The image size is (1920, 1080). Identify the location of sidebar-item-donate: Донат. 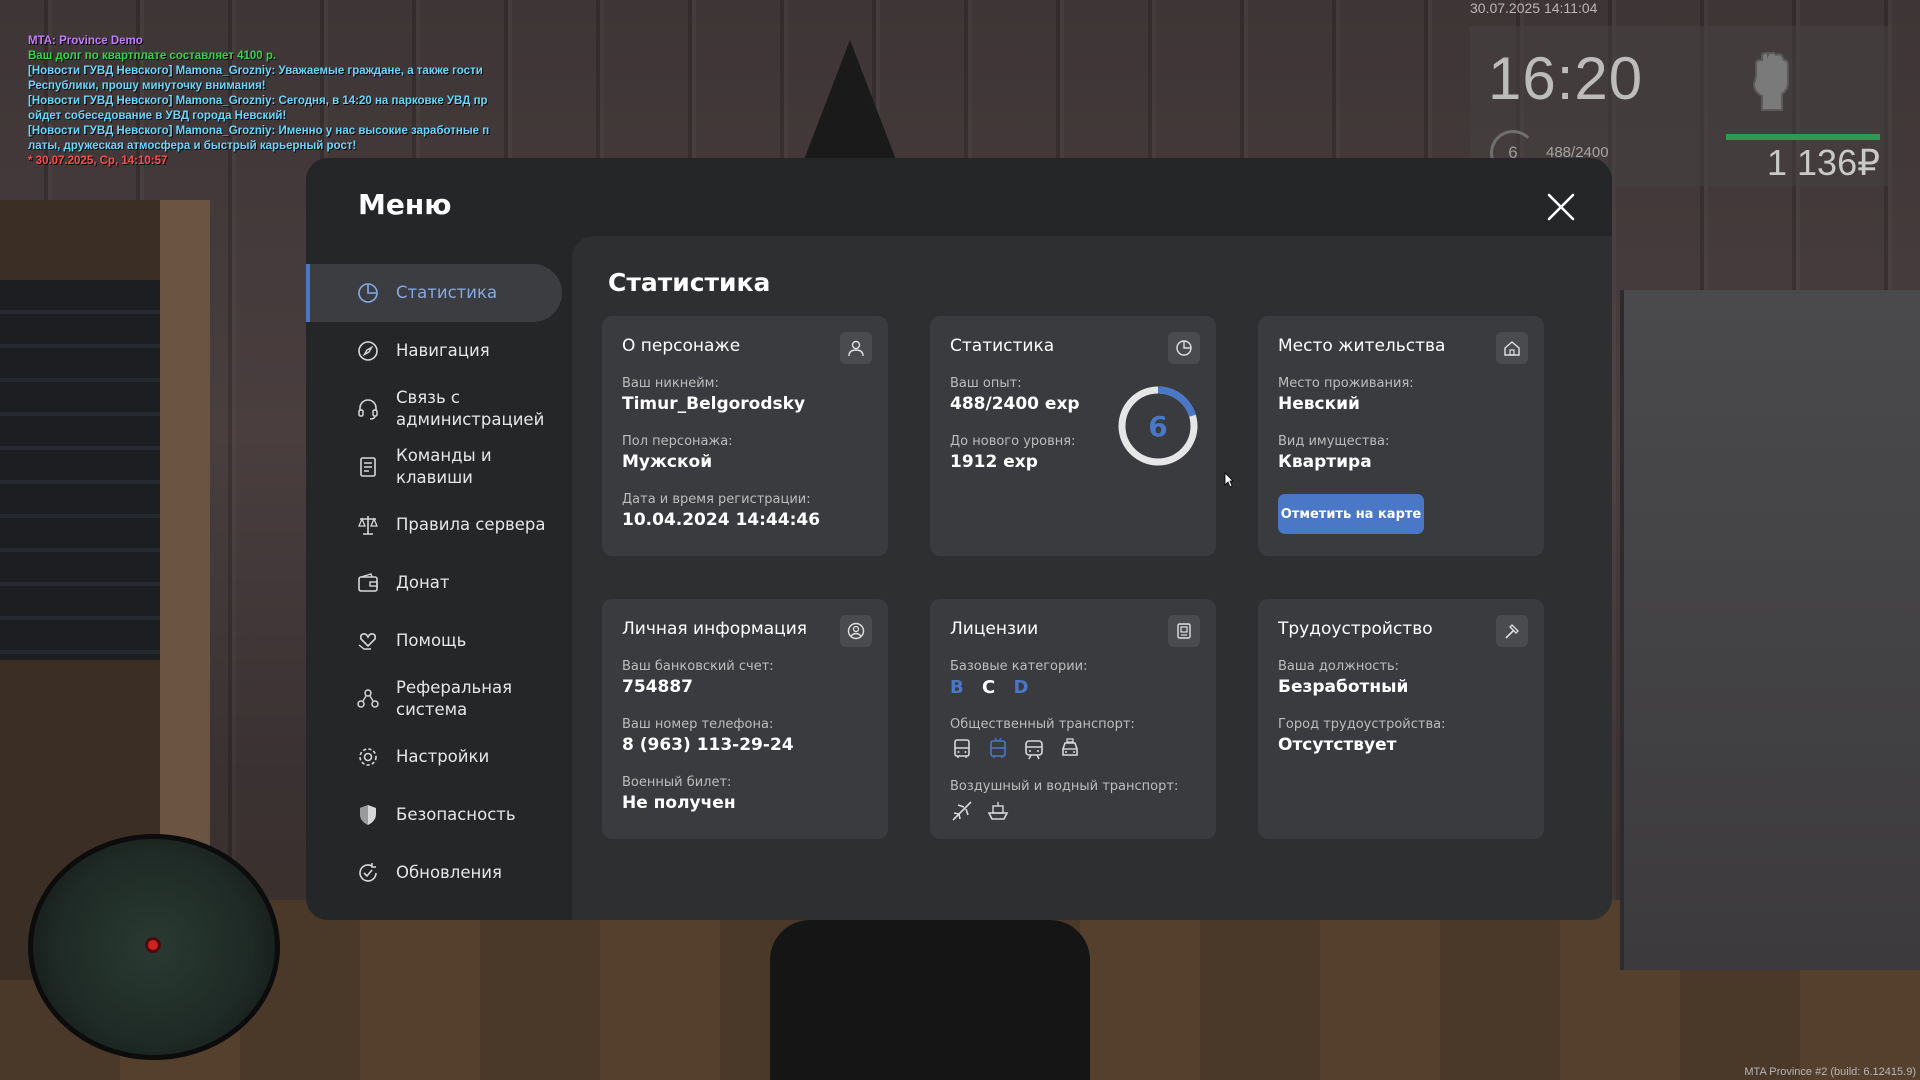
(435, 583).